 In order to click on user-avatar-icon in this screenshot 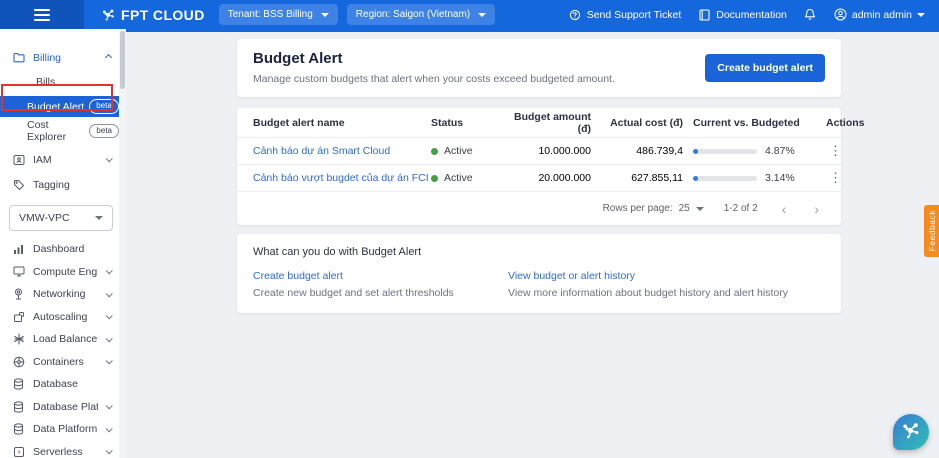, I will do `click(840, 14)`.